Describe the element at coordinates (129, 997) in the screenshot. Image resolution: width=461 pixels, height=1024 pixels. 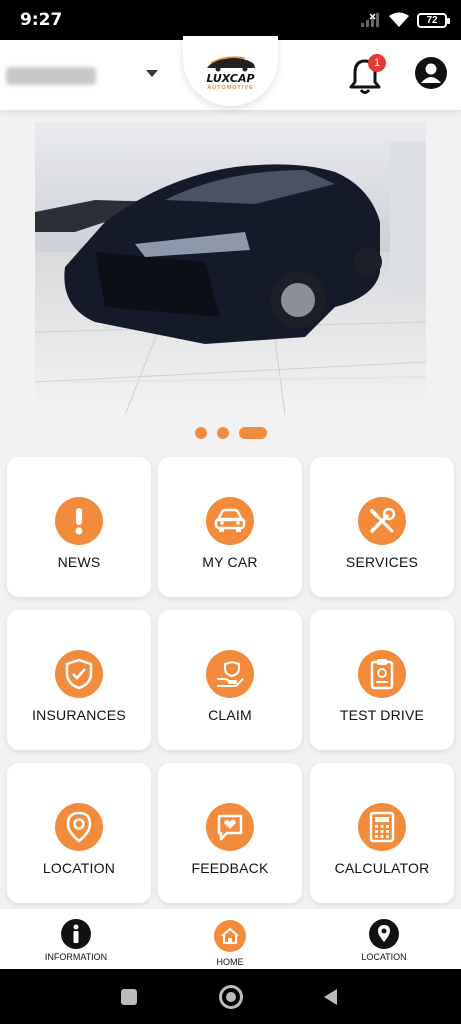
I see `recents-button` at that location.